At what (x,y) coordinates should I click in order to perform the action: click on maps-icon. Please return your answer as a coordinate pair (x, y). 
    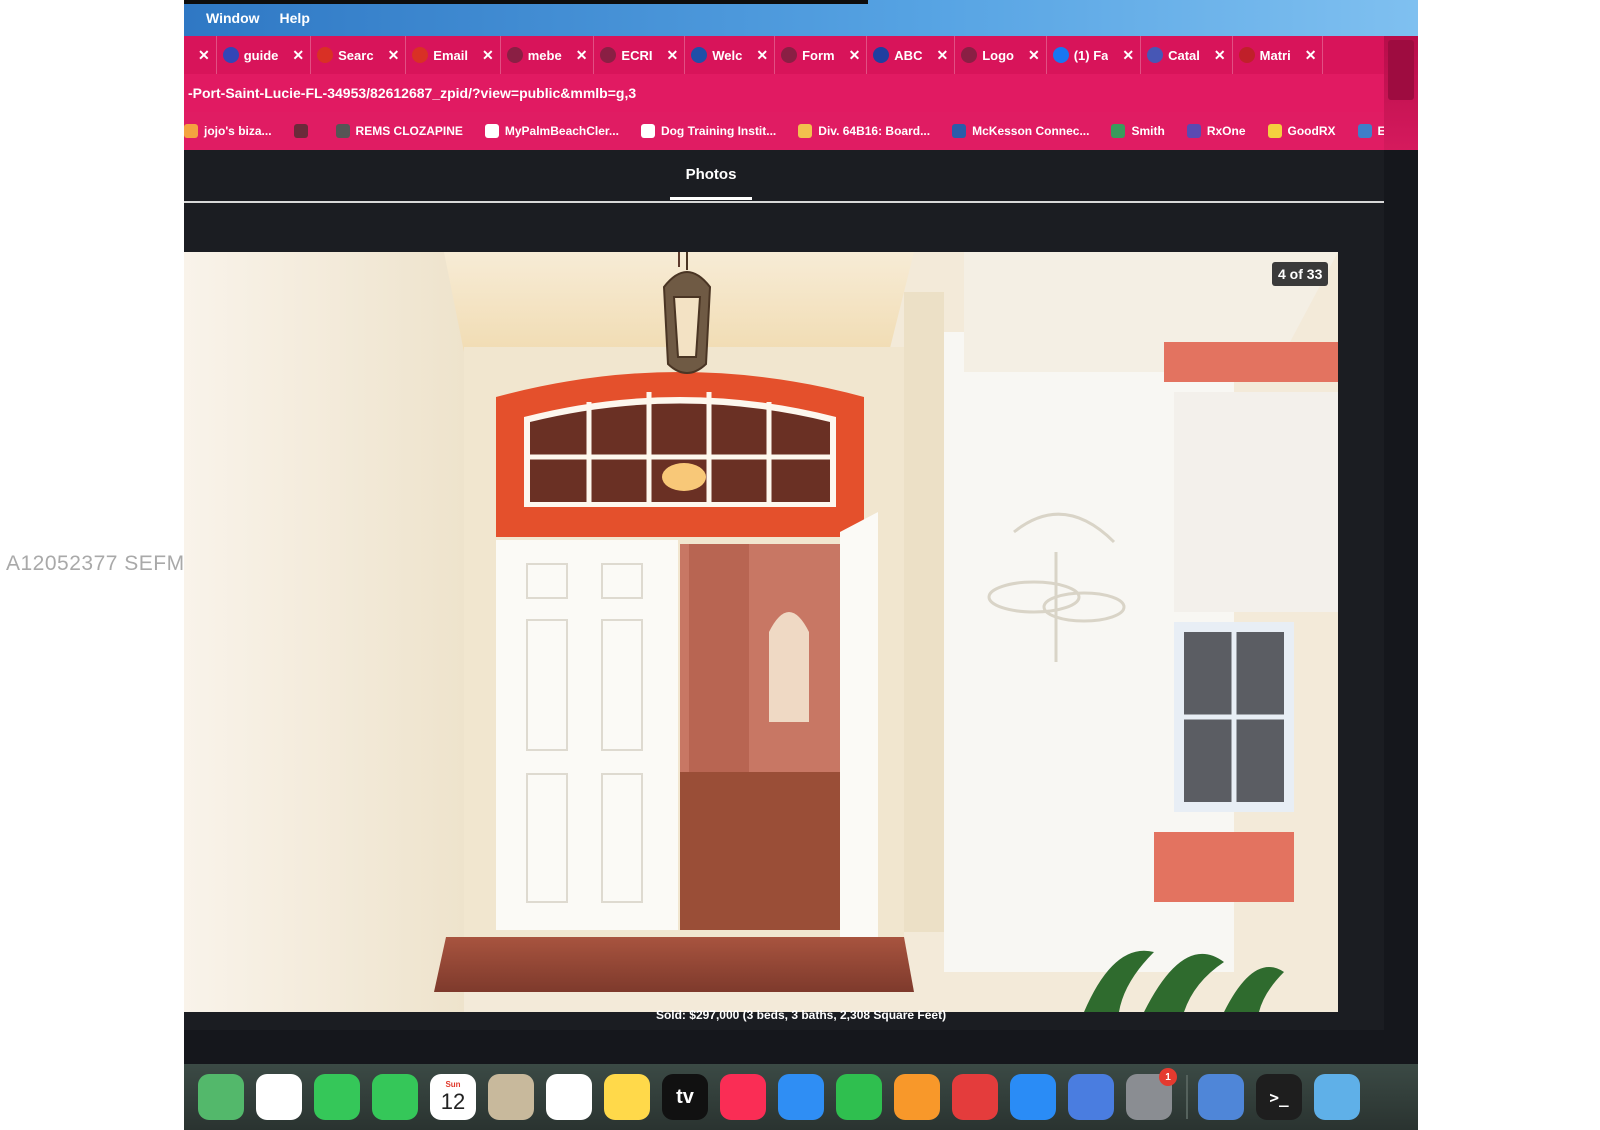
    Looking at the image, I should click on (221, 1097).